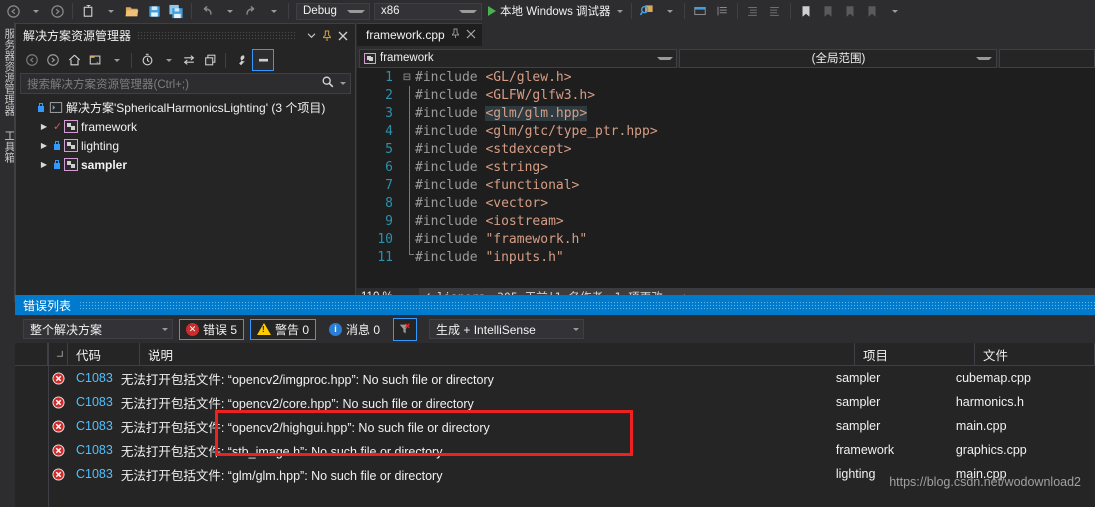  Describe the element at coordinates (726, 77) in the screenshot. I see `code-line: 1 ⊟ #include <GL/glew.h>` at that location.